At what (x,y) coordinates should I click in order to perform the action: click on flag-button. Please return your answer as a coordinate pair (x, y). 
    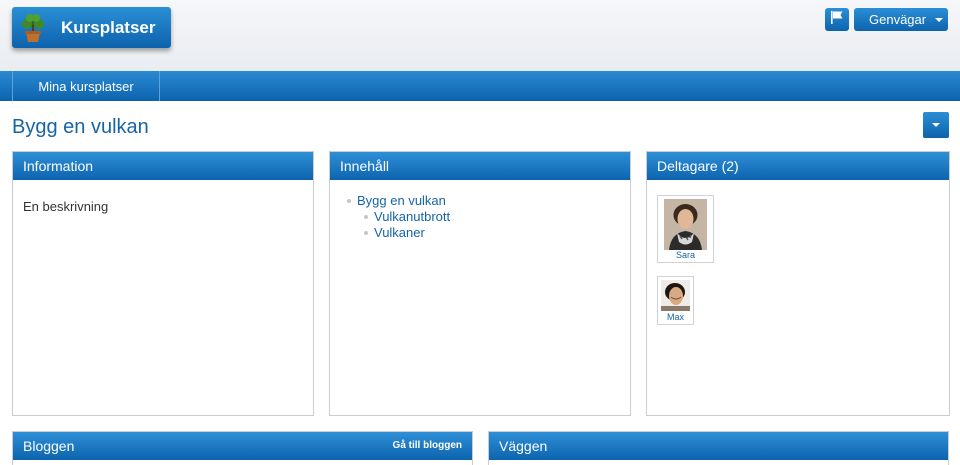
    Looking at the image, I should click on (837, 19).